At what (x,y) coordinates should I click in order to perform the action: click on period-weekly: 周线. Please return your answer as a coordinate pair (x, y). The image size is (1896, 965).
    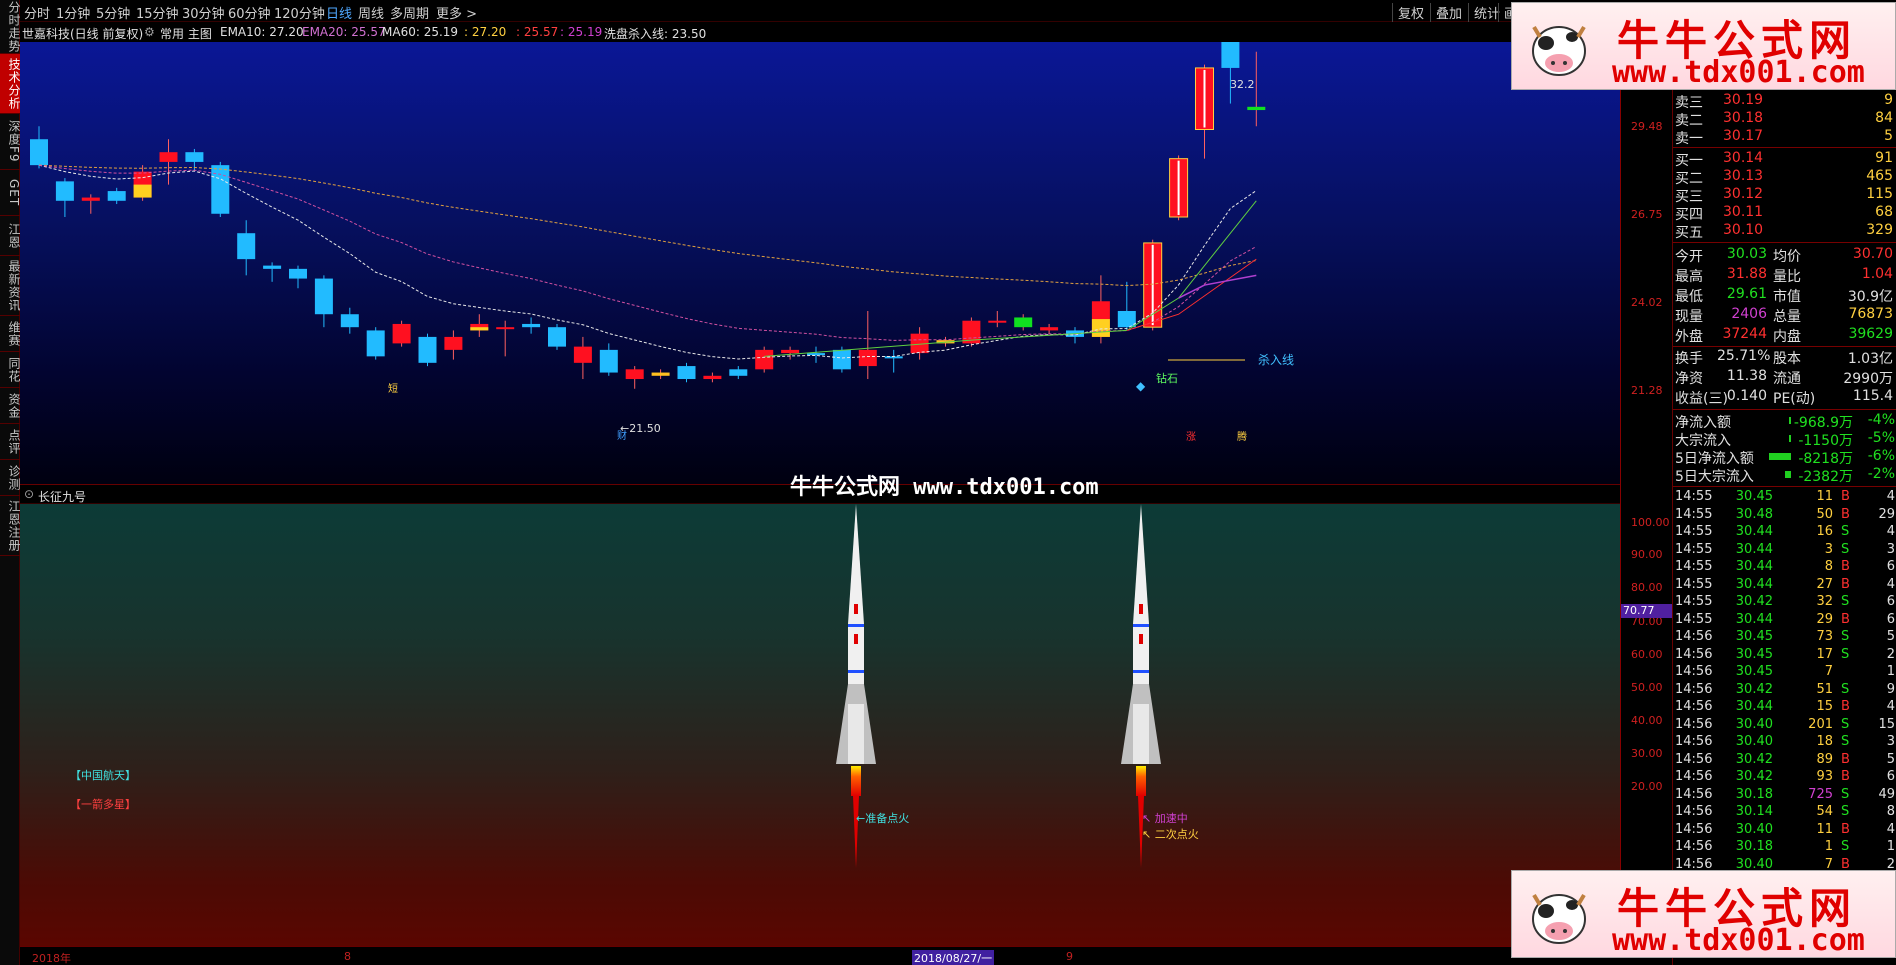
    Looking at the image, I should click on (371, 12).